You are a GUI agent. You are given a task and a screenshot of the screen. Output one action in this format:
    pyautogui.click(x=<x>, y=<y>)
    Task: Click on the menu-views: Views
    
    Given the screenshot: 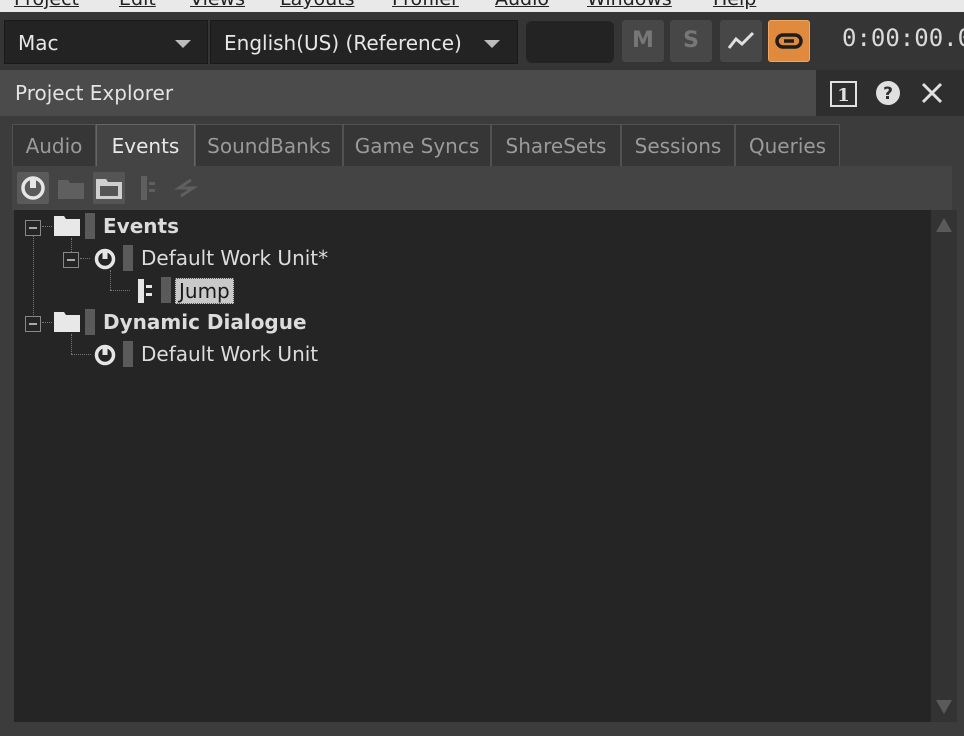 What is the action you would take?
    pyautogui.click(x=217, y=5)
    